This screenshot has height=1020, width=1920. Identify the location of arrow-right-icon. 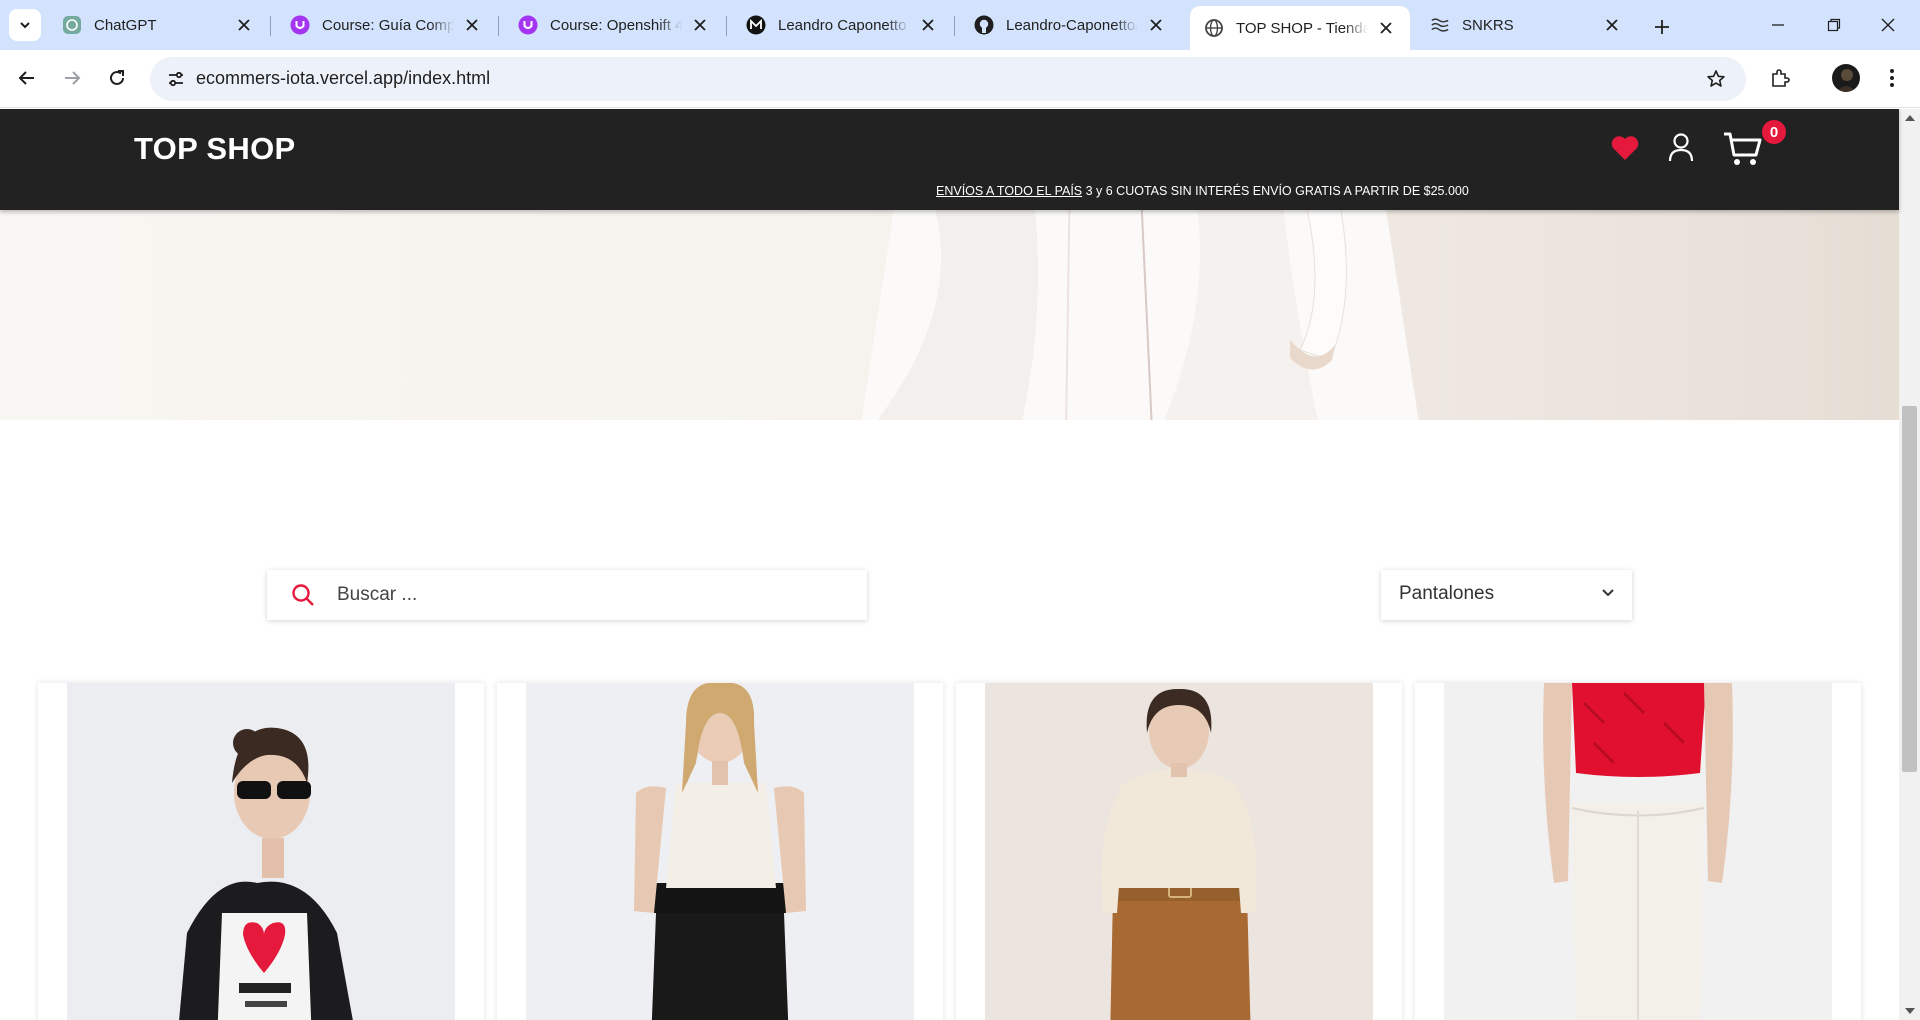
(73, 78).